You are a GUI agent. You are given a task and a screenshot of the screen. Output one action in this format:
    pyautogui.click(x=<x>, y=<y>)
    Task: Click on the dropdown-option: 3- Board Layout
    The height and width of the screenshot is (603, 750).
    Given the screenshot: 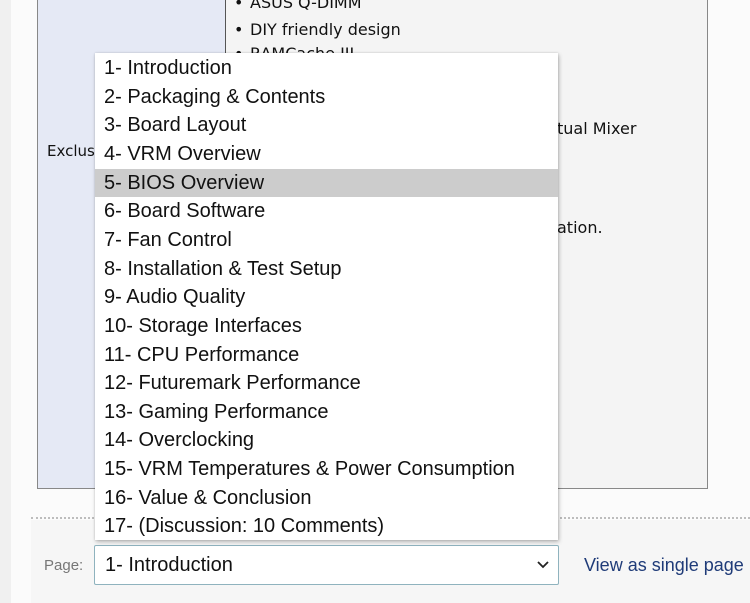 What is the action you would take?
    pyautogui.click(x=326, y=125)
    